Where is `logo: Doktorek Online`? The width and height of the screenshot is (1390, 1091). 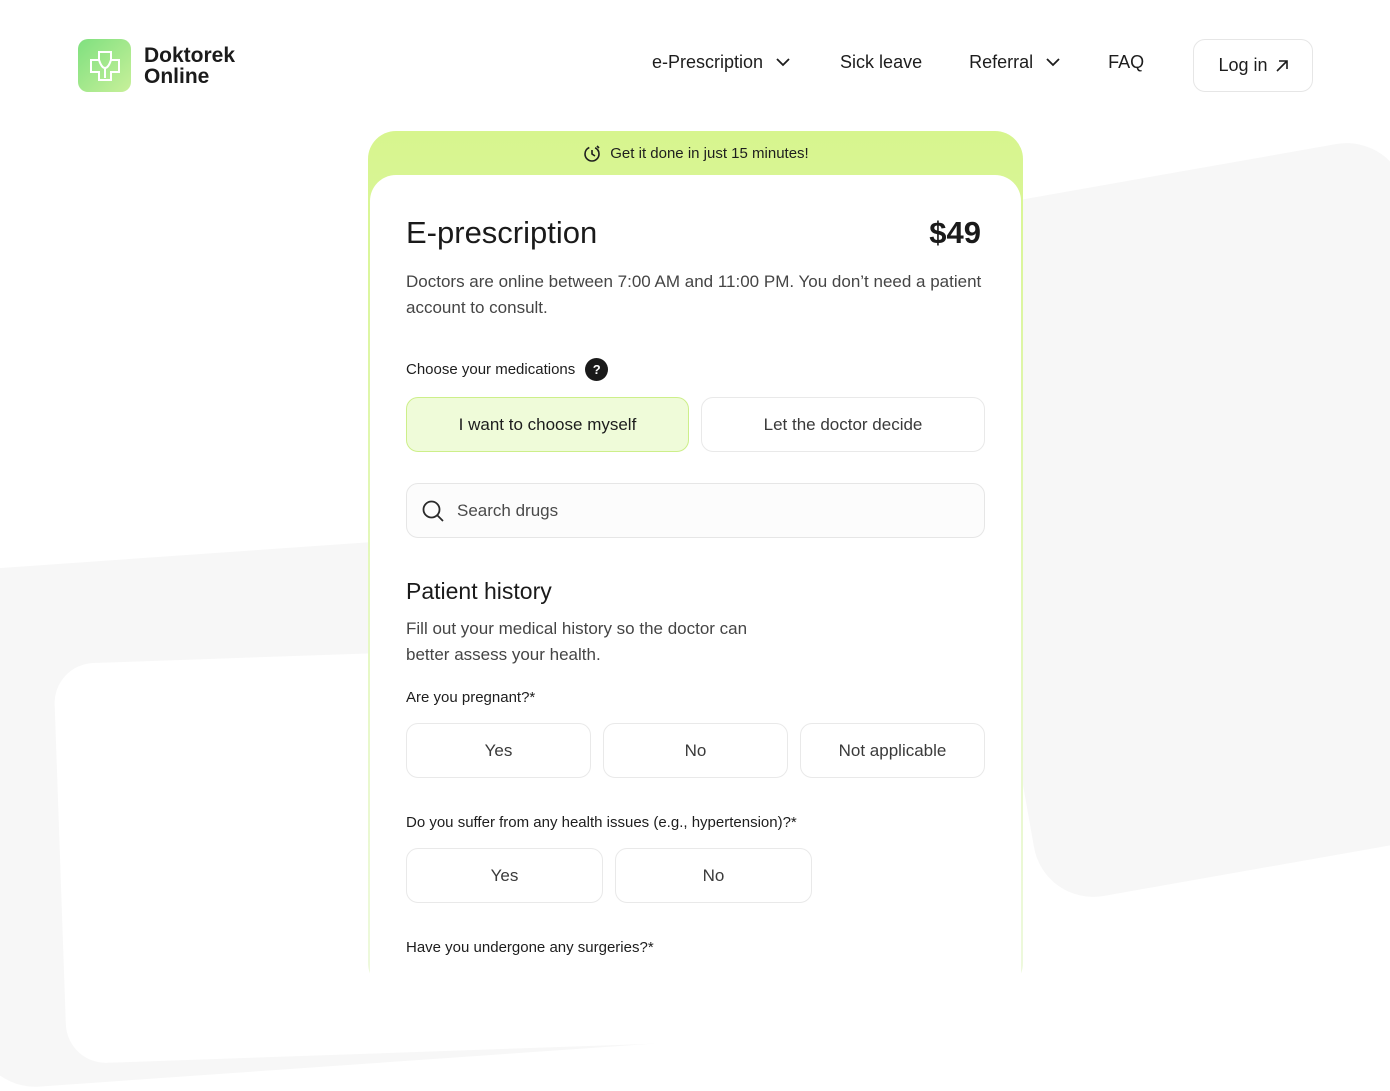
logo: Doktorek Online is located at coordinates (156, 65).